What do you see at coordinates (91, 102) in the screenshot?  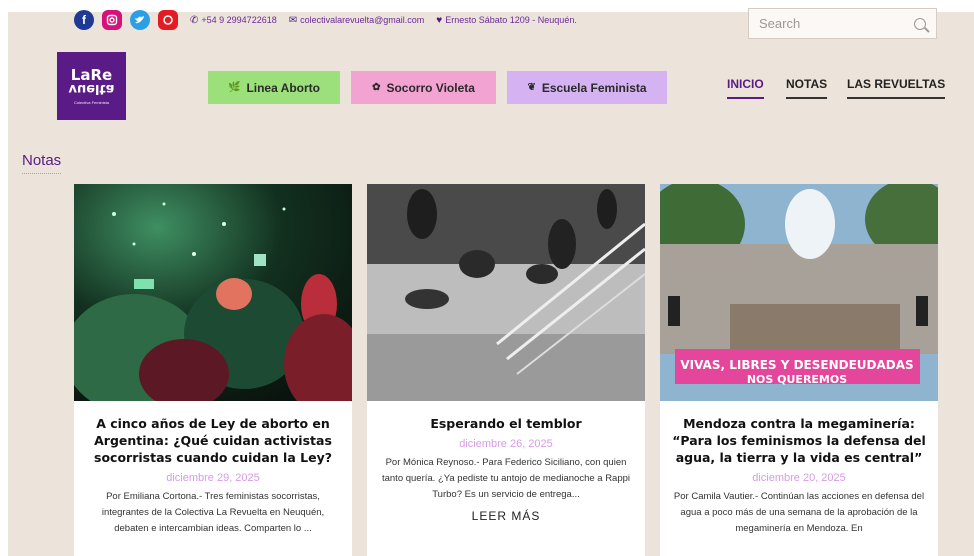 I see `logo-tagline: Colectiva Feminista` at bounding box center [91, 102].